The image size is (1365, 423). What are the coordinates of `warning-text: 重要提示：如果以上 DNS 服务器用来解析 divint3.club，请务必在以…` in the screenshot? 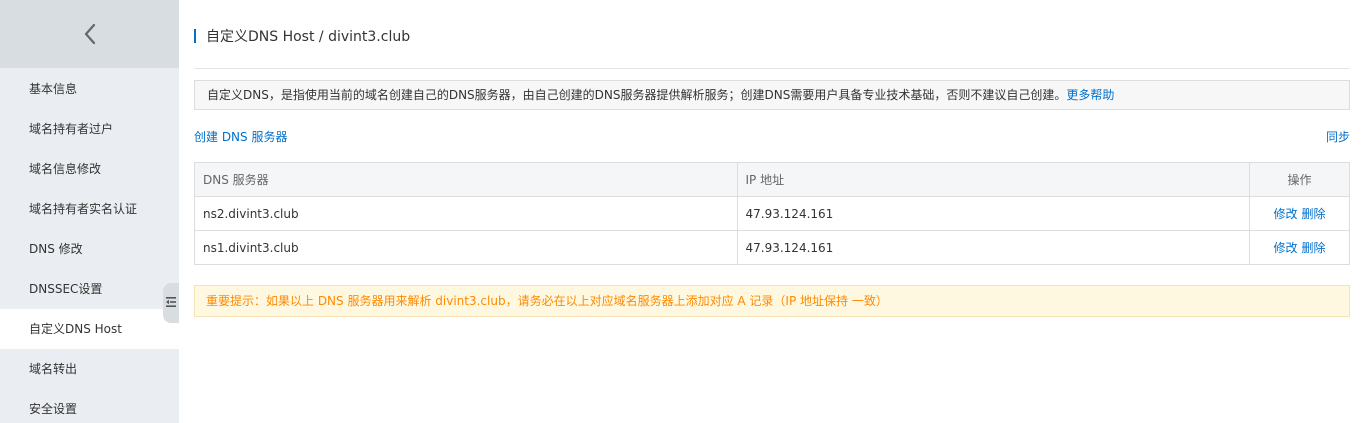 It's located at (547, 301).